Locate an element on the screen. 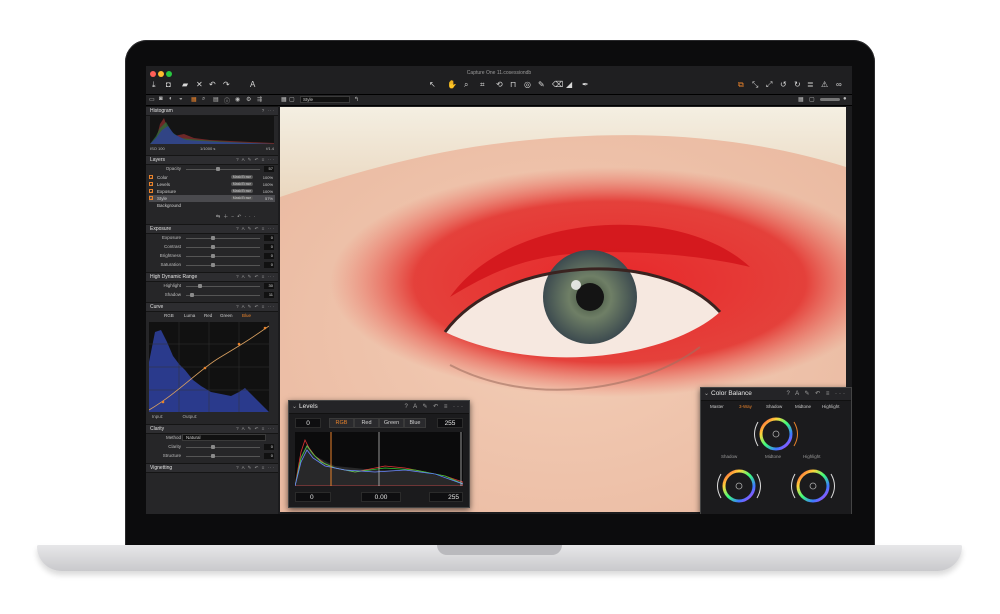 The width and height of the screenshot is (1000, 614). metadata-tab-icon: ⓘ is located at coordinates (227, 100).